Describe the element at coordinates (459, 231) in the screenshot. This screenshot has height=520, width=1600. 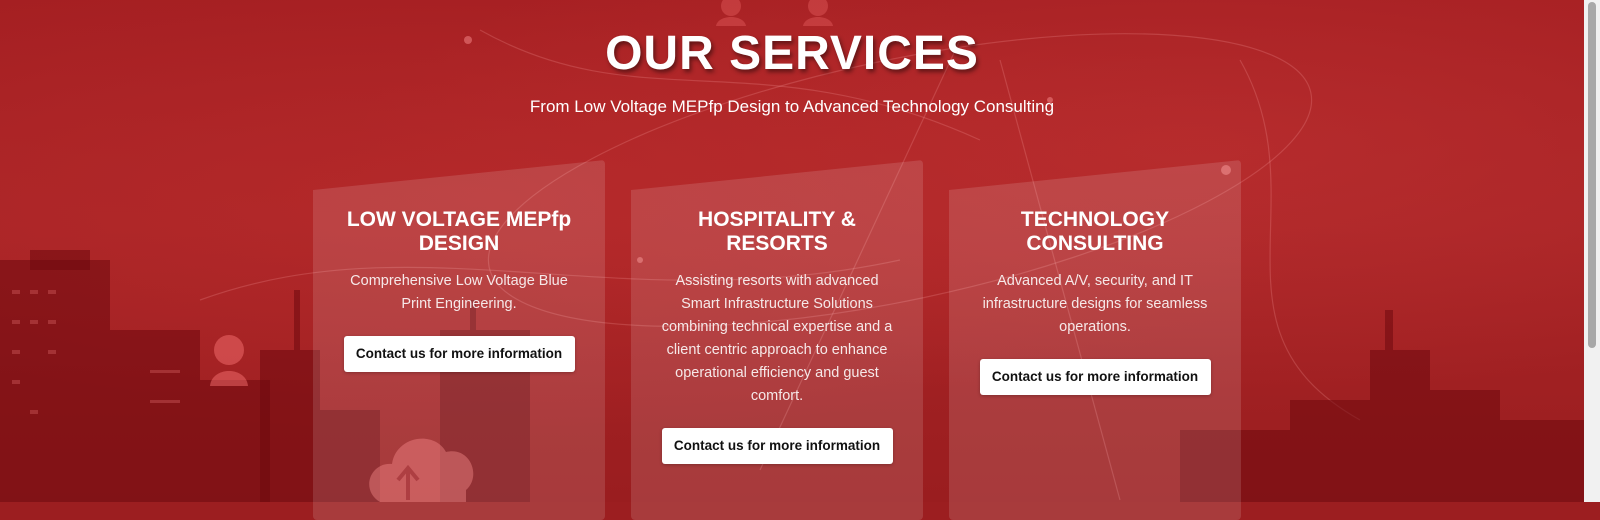
I see `card-title: LOW VOLTAGE MEPfp DESIGN` at that location.